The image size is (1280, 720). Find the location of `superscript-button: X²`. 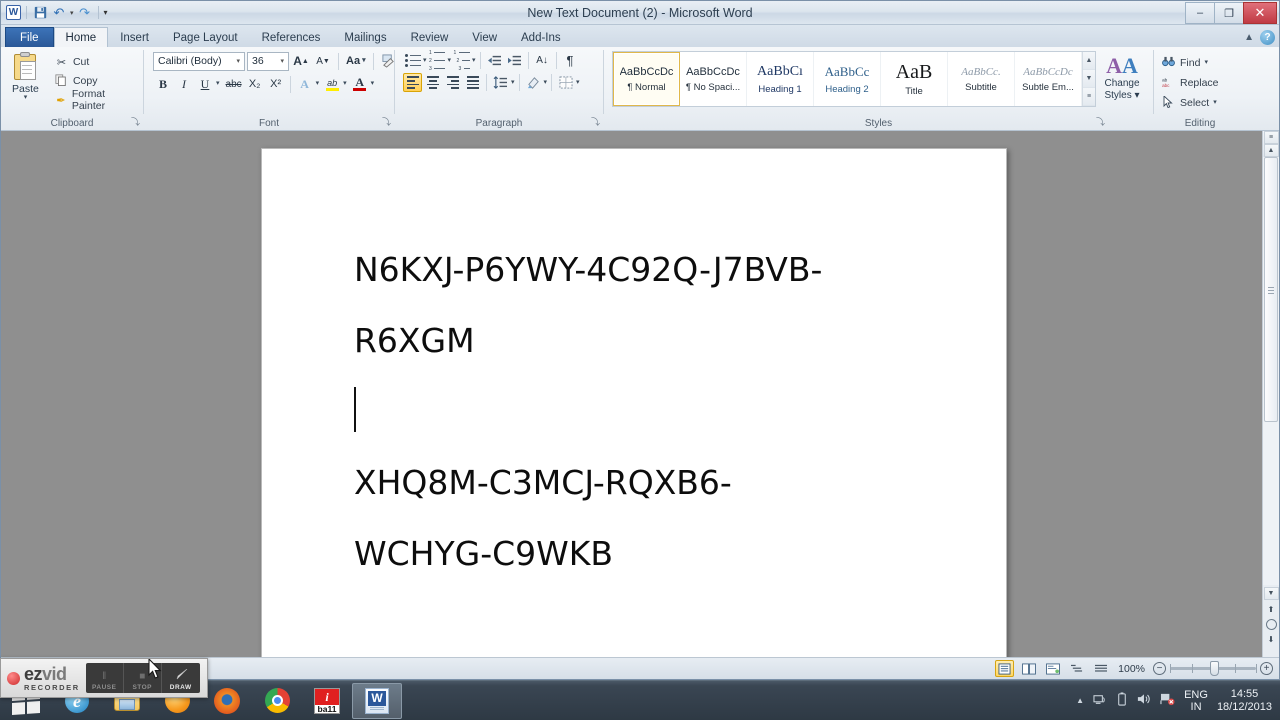

superscript-button: X² is located at coordinates (276, 84).